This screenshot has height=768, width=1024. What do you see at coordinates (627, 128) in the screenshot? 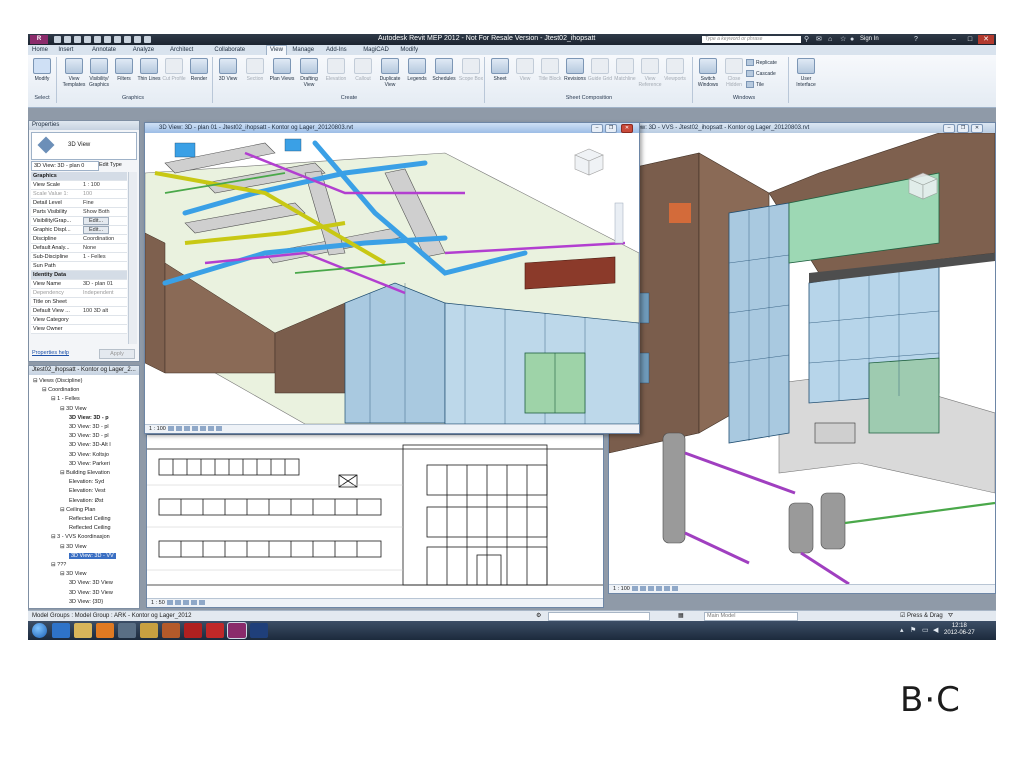
I see `plan-close-button: ✕` at bounding box center [627, 128].